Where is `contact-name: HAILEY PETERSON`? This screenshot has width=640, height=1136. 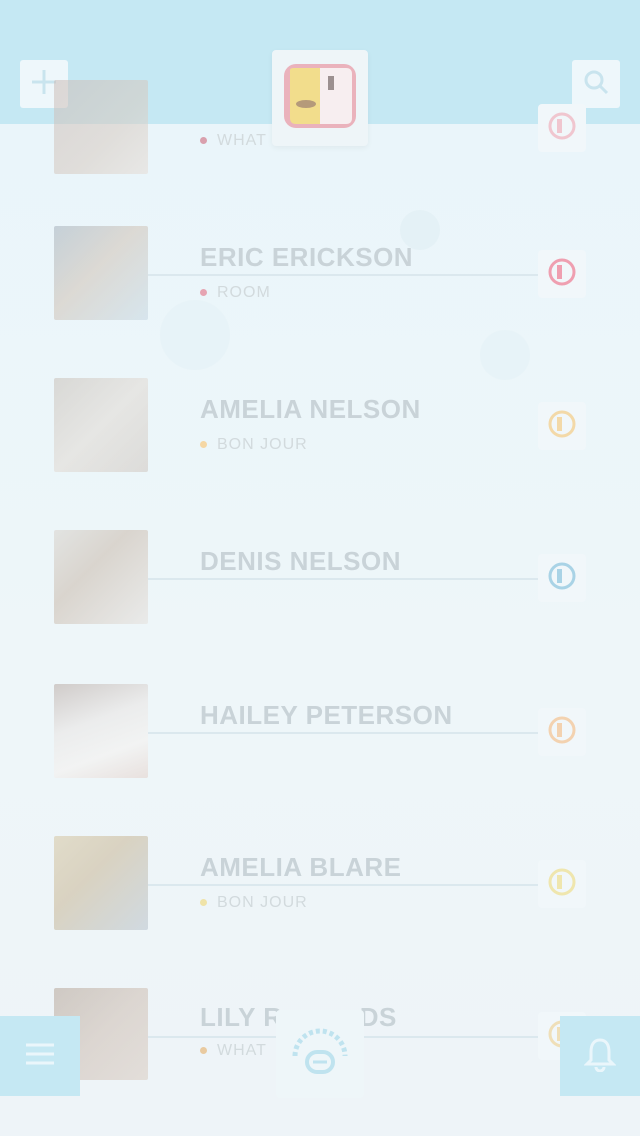
contact-name: HAILEY PETERSON is located at coordinates (326, 715).